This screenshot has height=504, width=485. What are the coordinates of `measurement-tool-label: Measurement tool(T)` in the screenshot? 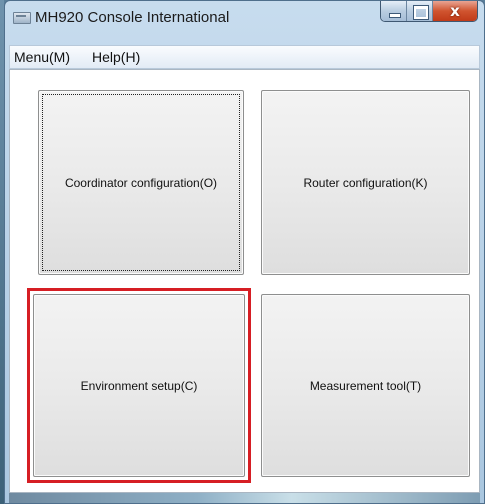 It's located at (365, 385).